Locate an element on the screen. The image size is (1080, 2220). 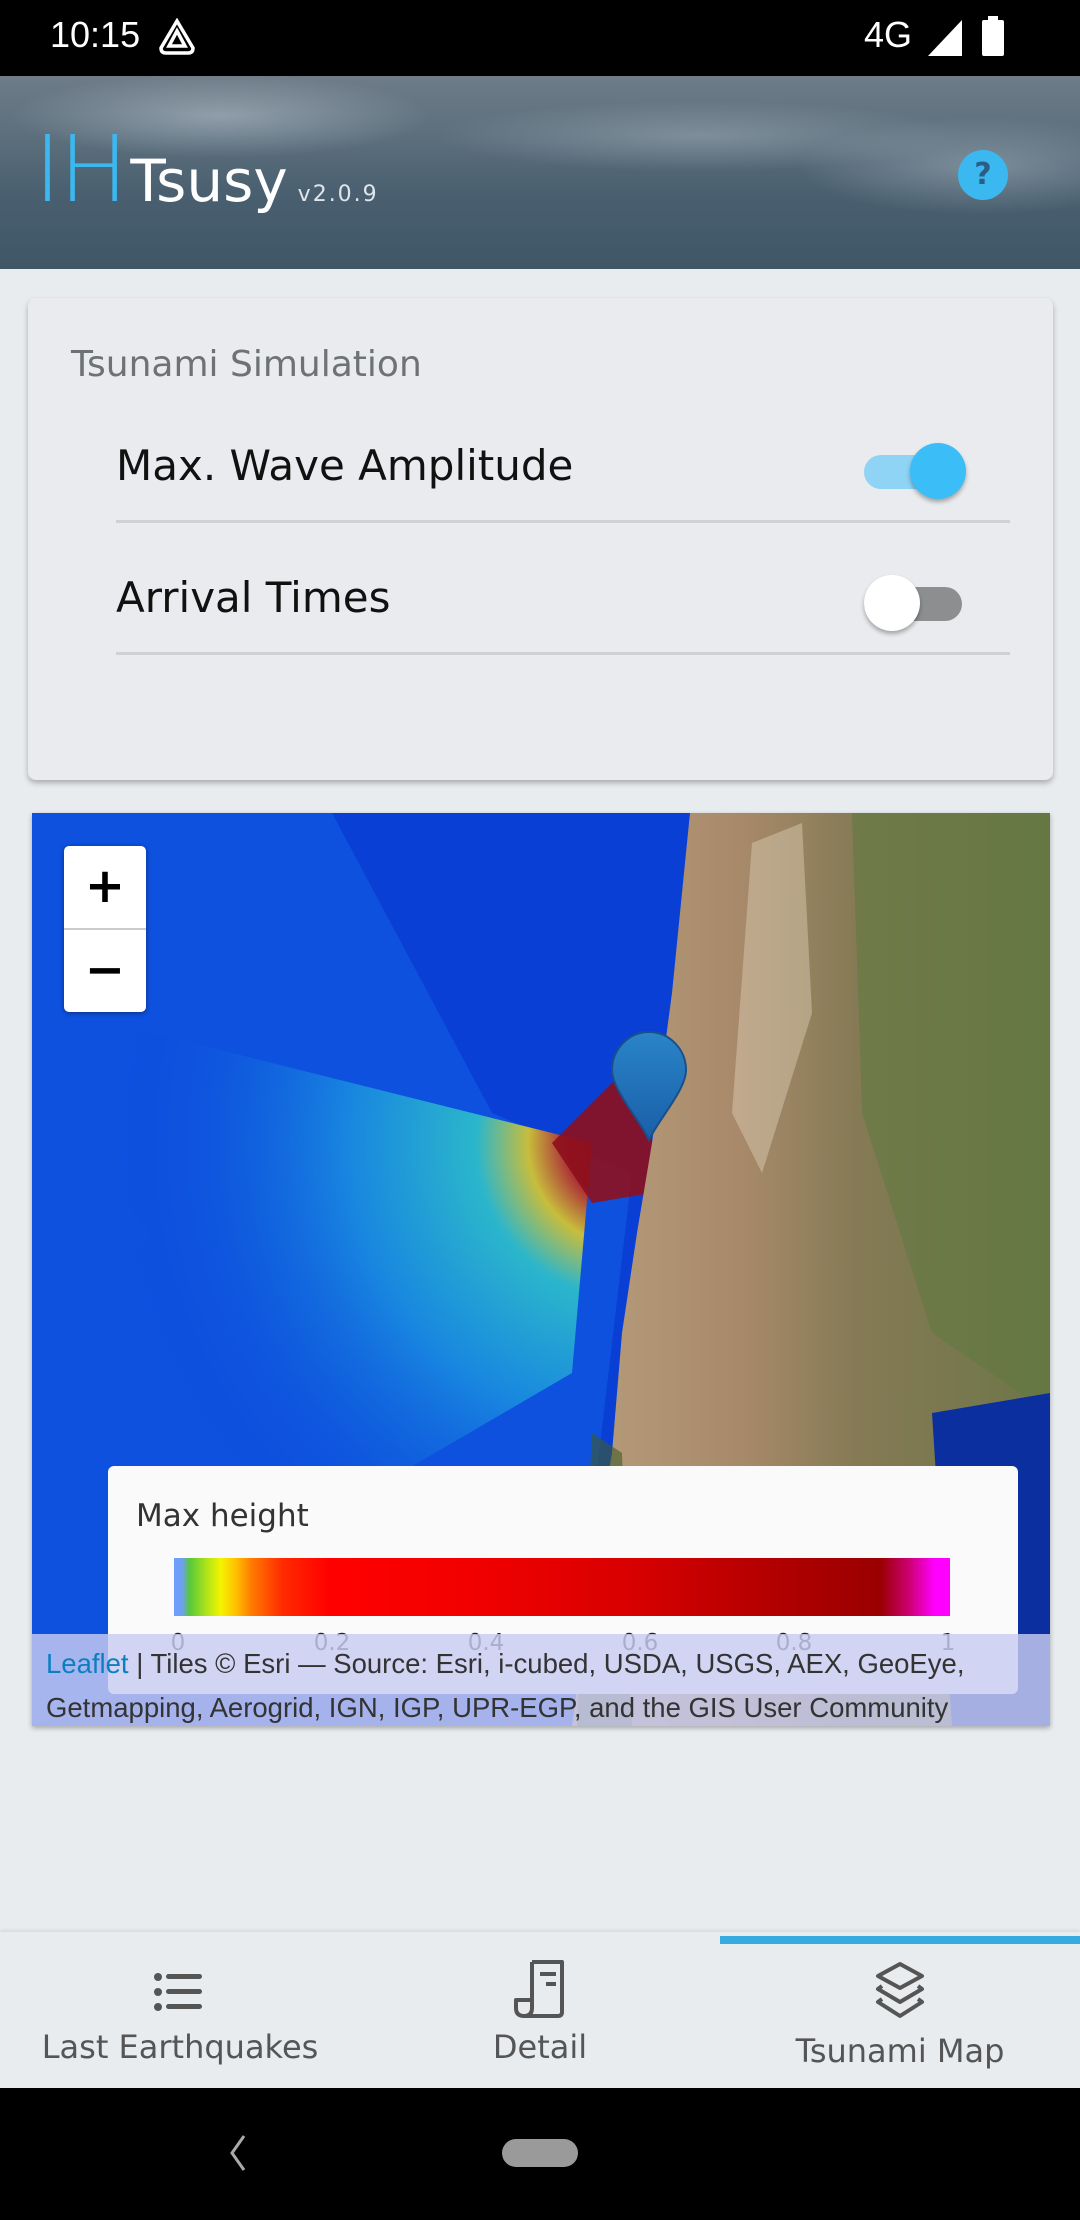
app-name: Tsusy is located at coordinates (209, 181).